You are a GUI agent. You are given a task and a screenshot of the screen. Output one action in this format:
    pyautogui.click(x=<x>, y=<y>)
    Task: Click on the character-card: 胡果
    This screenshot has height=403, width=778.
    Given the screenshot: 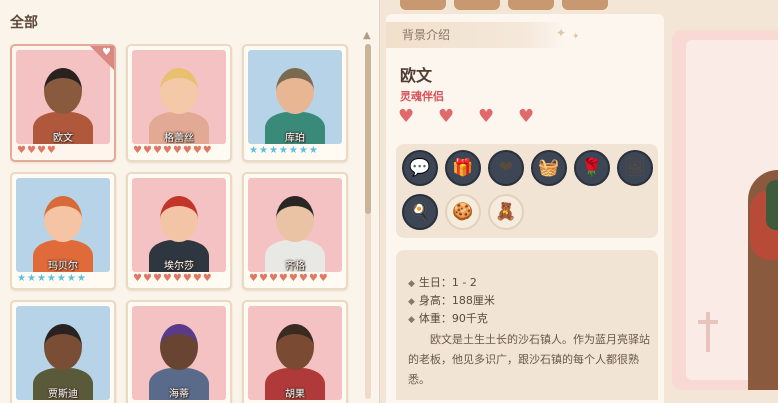 What is the action you would take?
    pyautogui.click(x=295, y=351)
    